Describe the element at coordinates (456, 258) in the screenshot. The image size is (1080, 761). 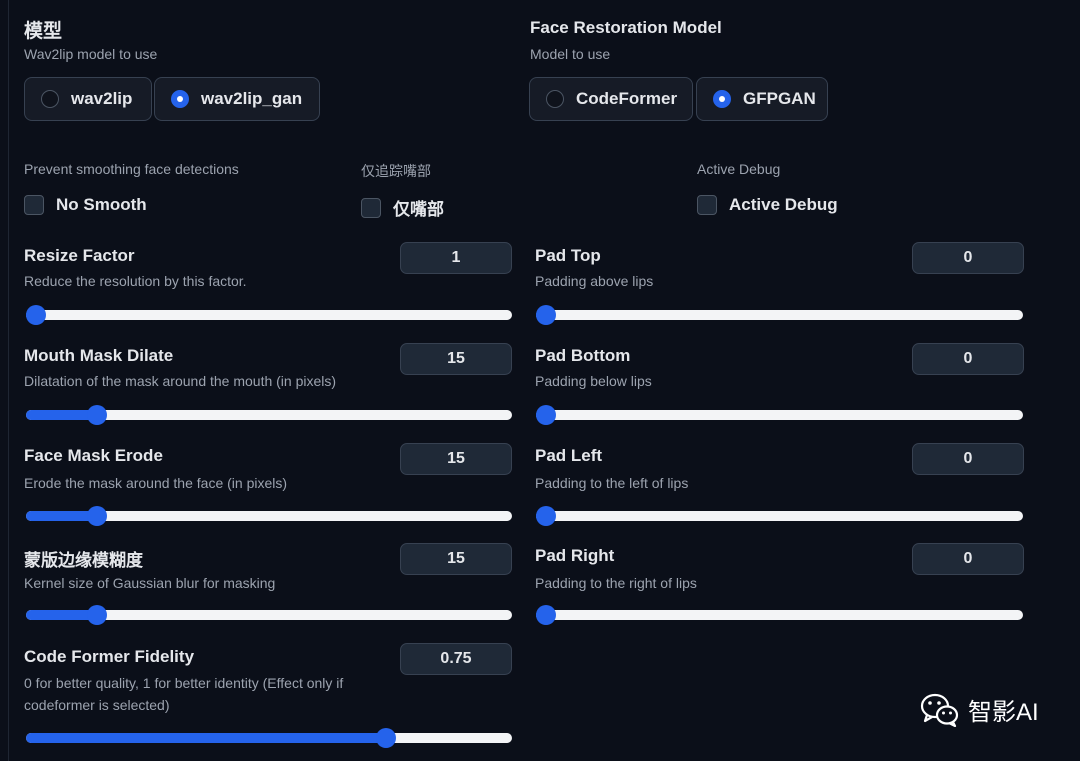
I see `resize-factor-input: 1` at that location.